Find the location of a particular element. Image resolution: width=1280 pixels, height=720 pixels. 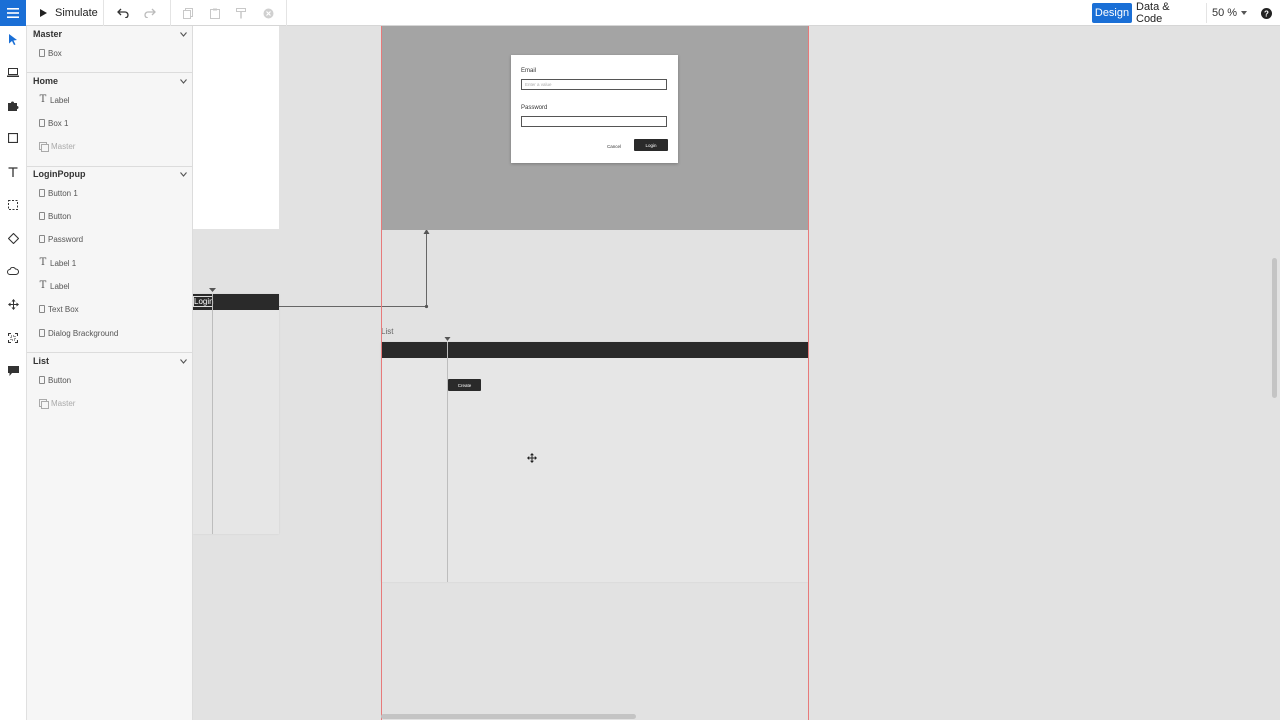

zoom-select: 50 % is located at coordinates (1229, 13).